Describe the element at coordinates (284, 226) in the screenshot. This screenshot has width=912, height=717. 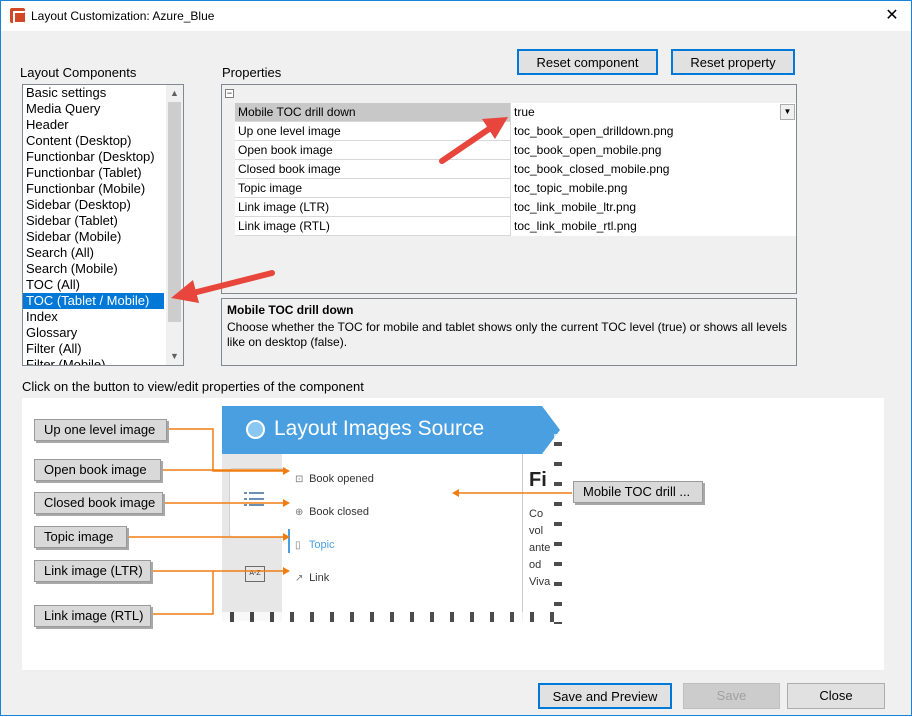
I see `property-name: Link image (RTL)` at that location.